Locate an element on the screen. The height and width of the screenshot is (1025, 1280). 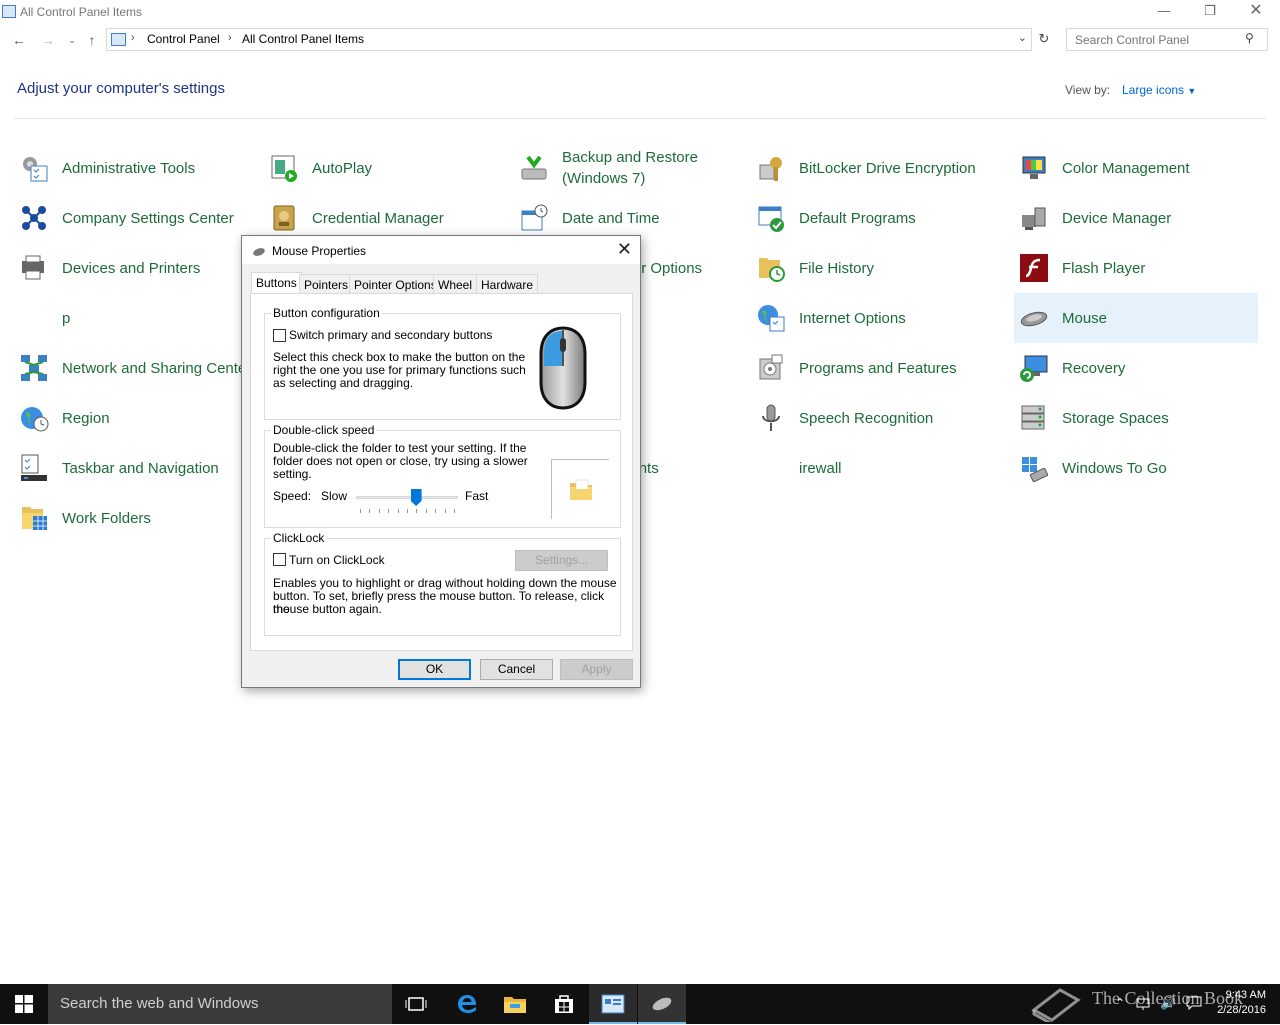
clock: 9:43 AM 2/28/2016 is located at coordinates (1241, 1003).